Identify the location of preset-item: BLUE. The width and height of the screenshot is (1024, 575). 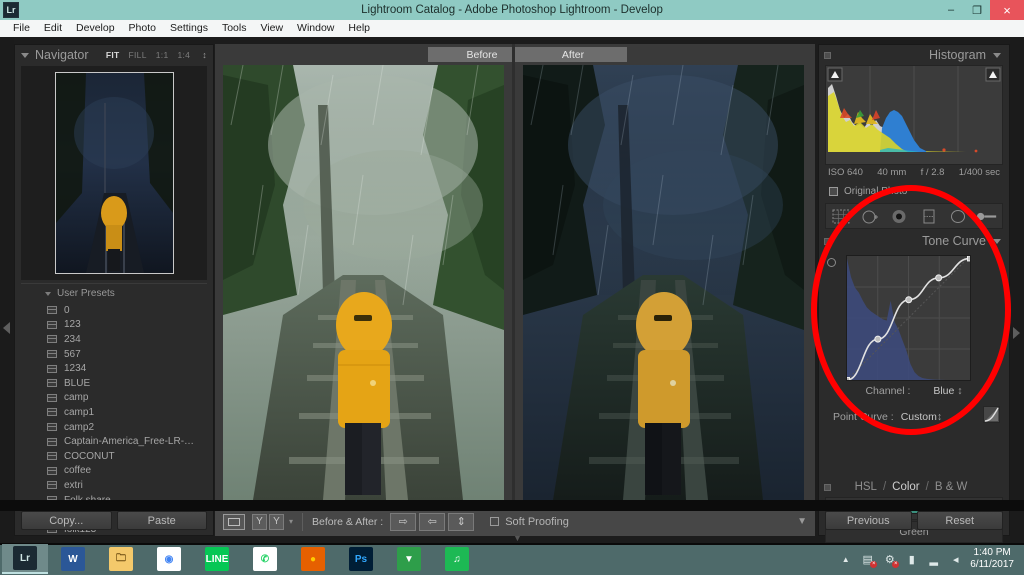
(114, 383).